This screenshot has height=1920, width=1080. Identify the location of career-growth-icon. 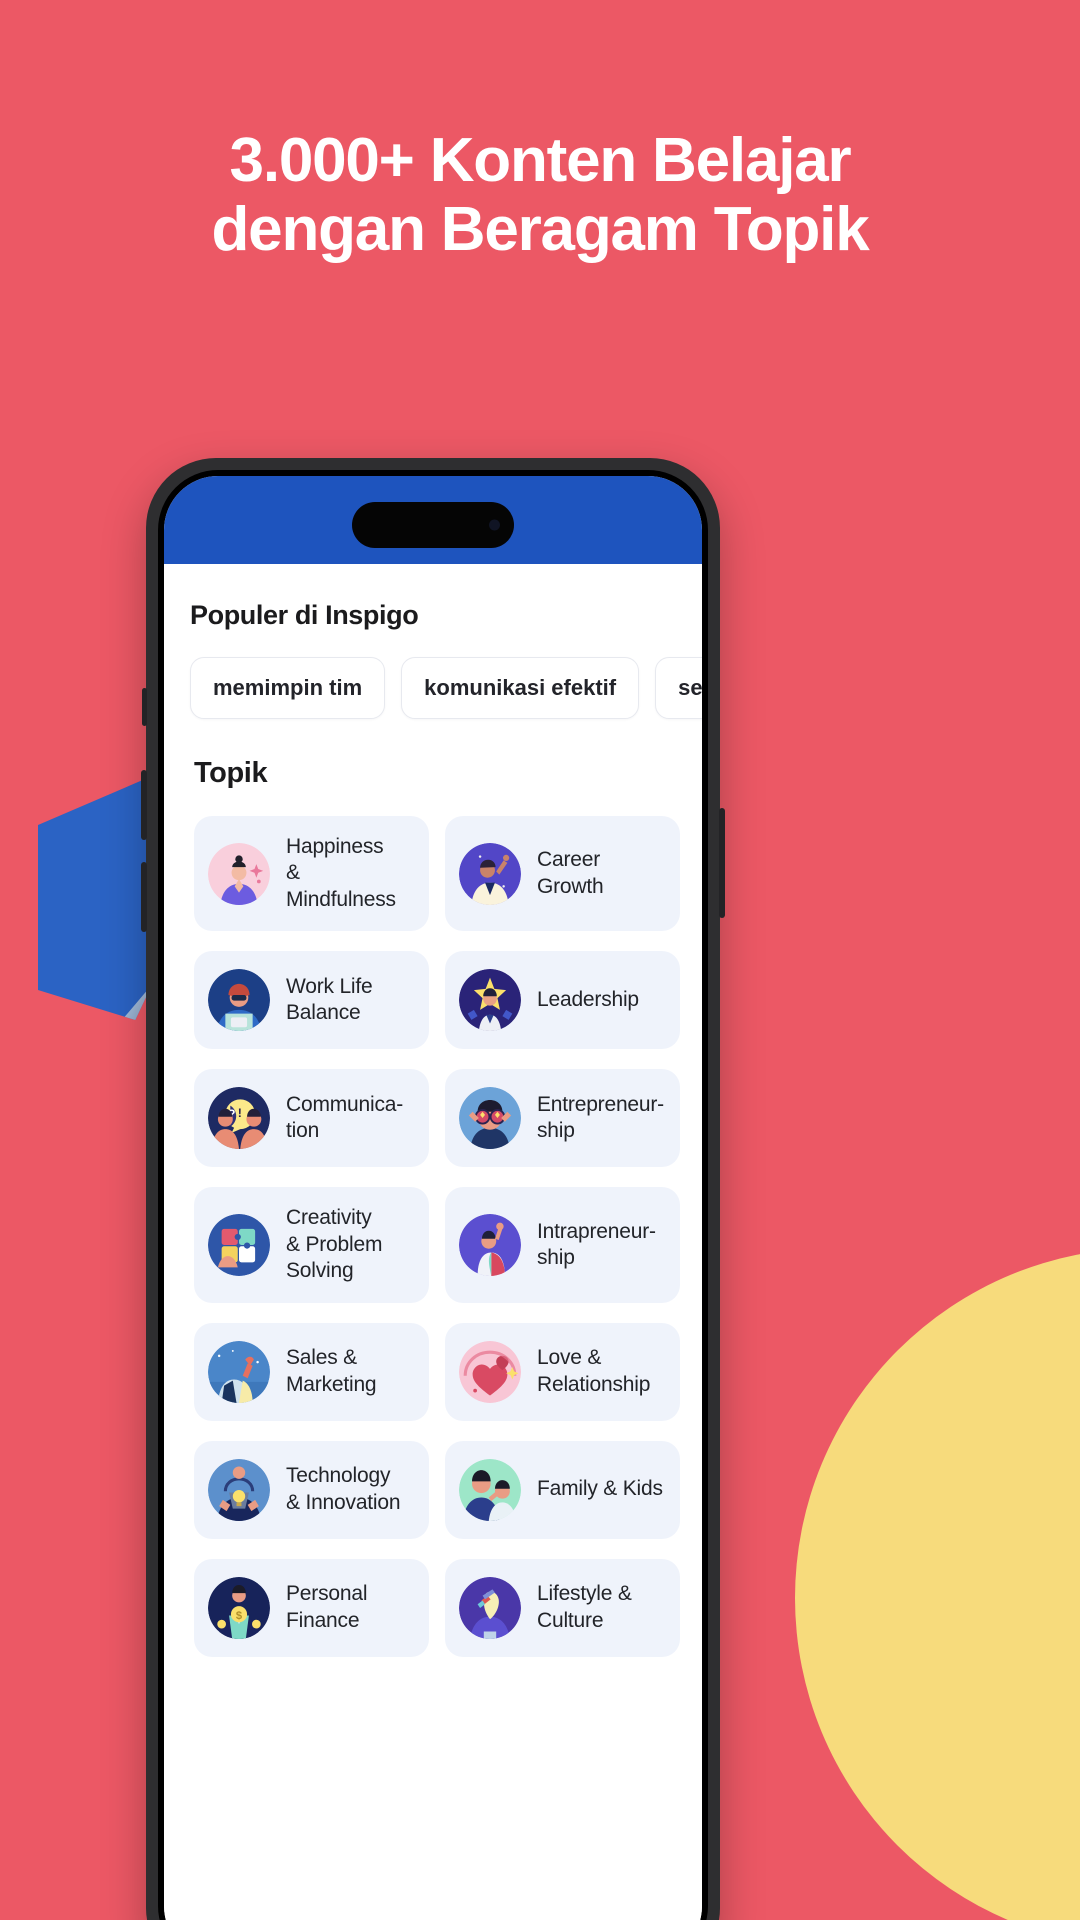
(490, 873).